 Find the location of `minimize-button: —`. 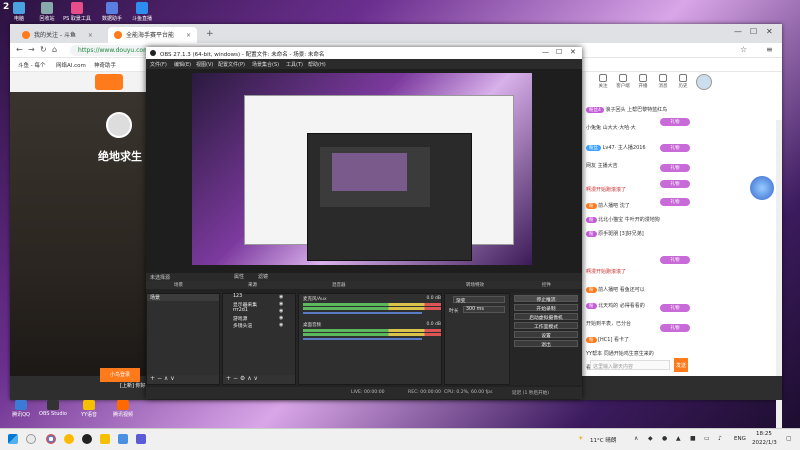

minimize-button: — is located at coordinates (738, 31).